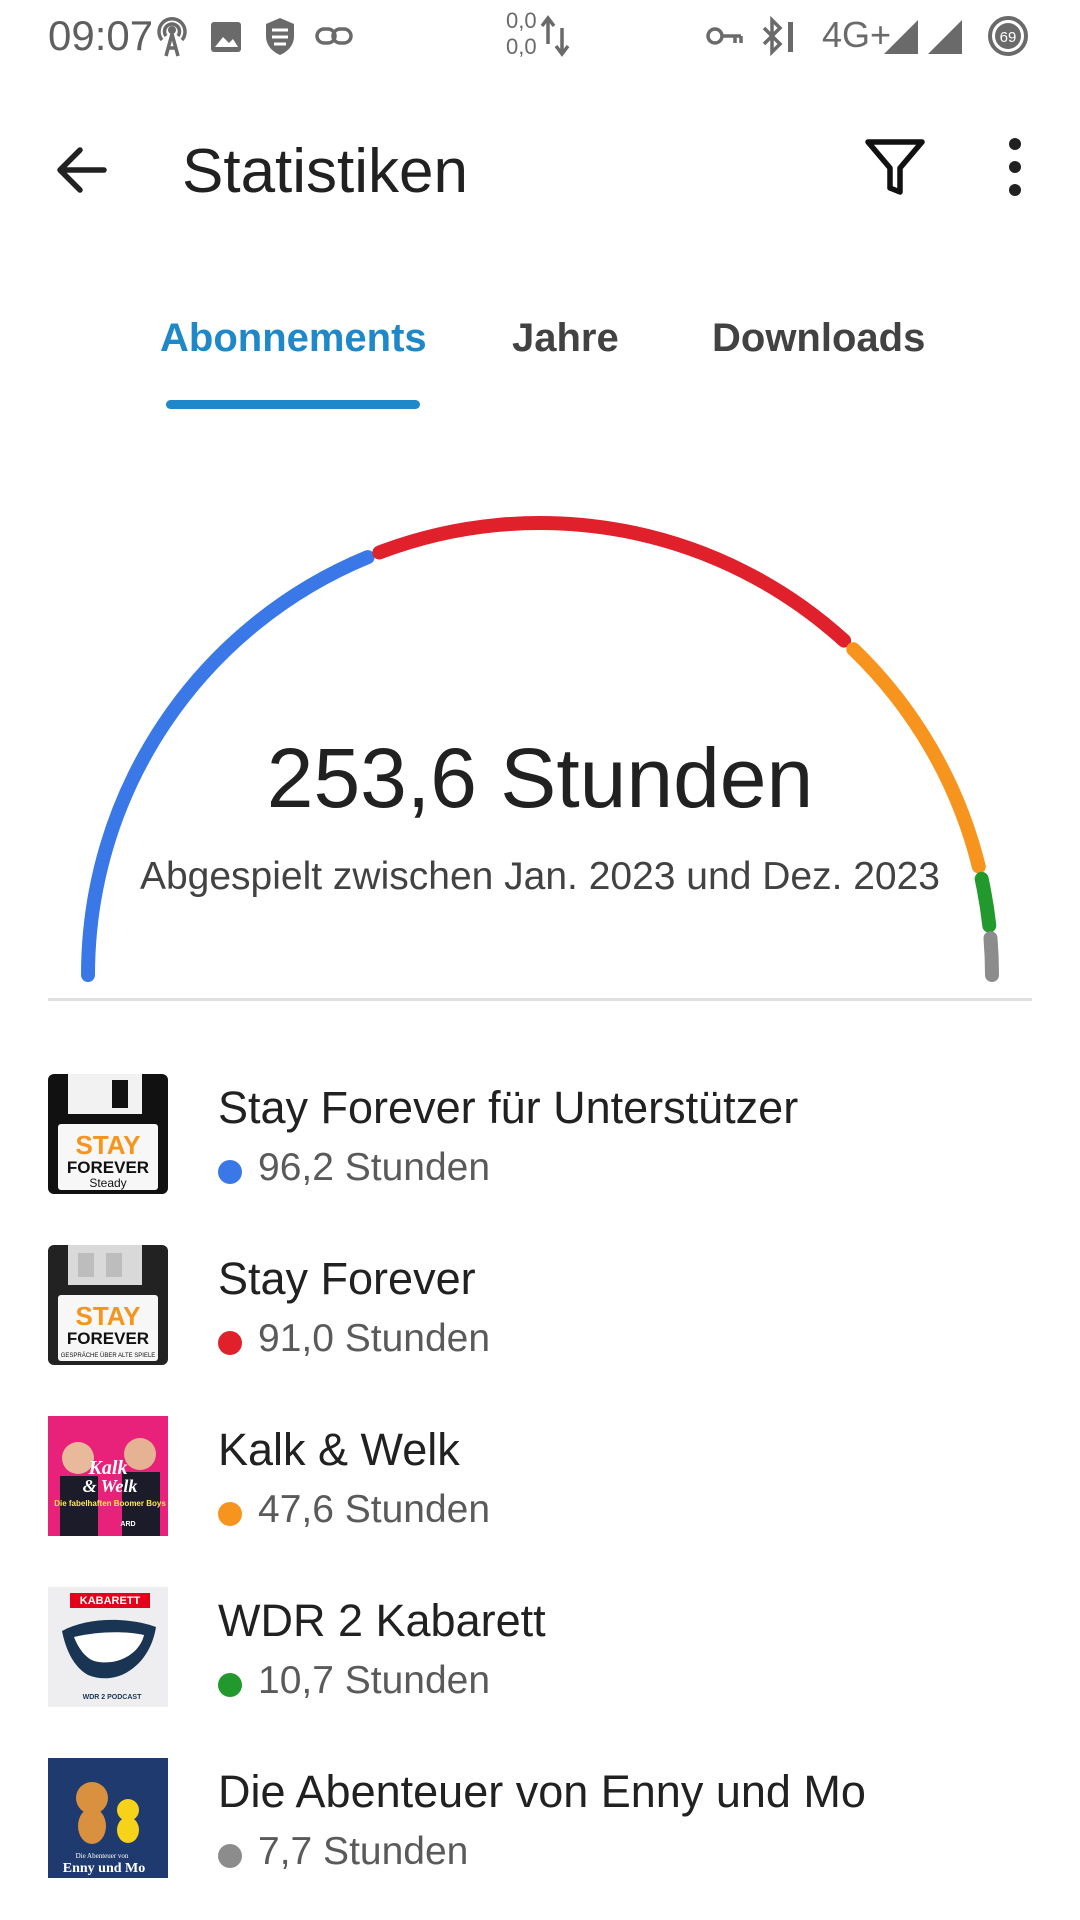 Image resolution: width=1080 pixels, height=1920 pixels. I want to click on vpn-key-icon, so click(724, 36).